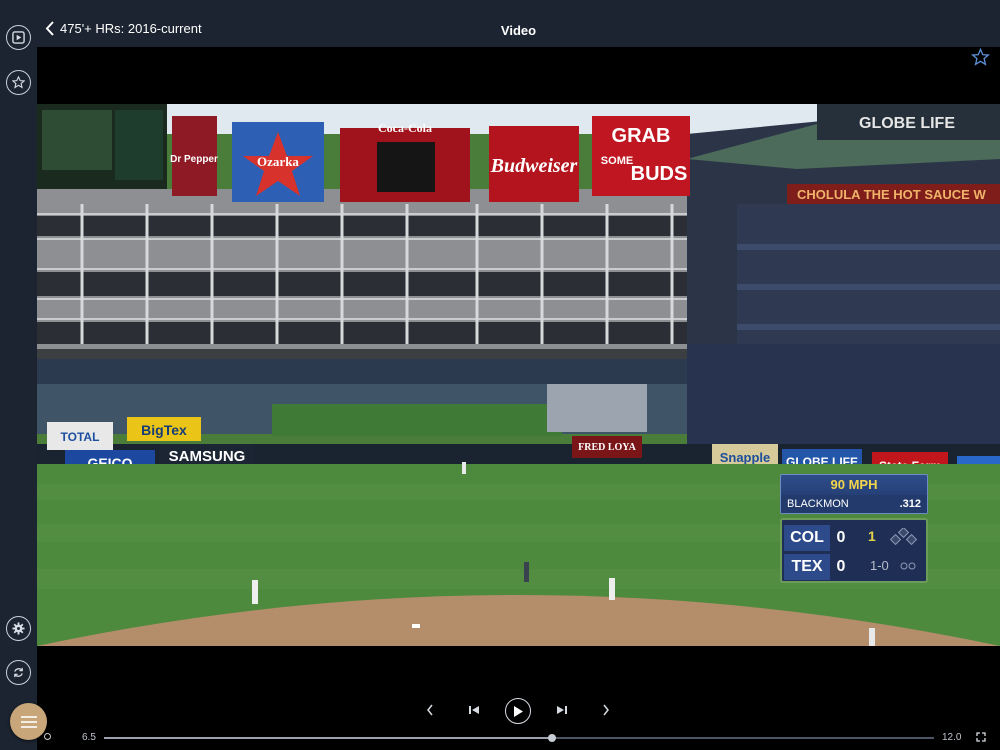  I want to click on pitch-info: 90 MPH BLACKMON .312, so click(854, 494).